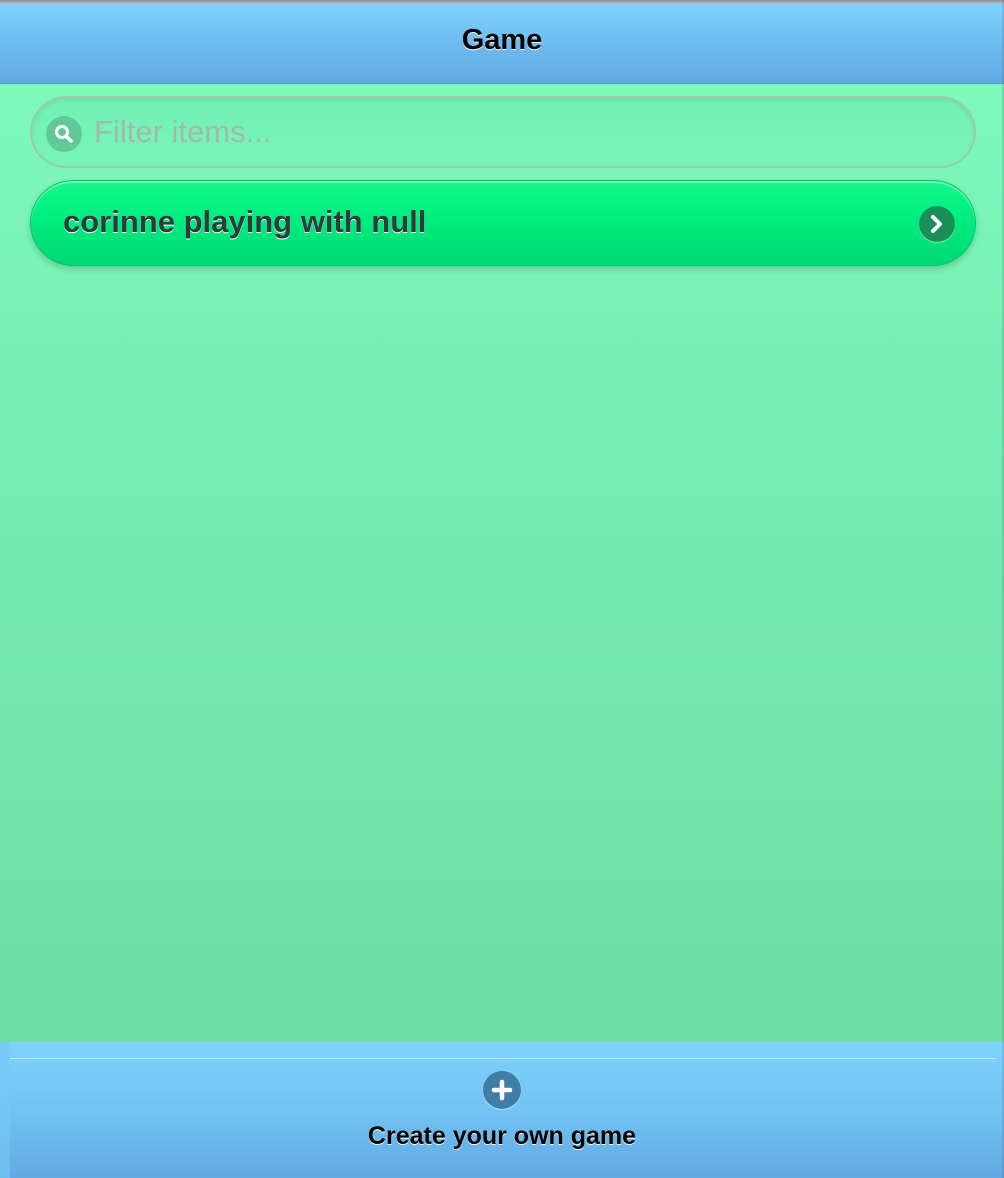 The width and height of the screenshot is (1004, 1178). Describe the element at coordinates (524, 132) in the screenshot. I see `search-input` at that location.